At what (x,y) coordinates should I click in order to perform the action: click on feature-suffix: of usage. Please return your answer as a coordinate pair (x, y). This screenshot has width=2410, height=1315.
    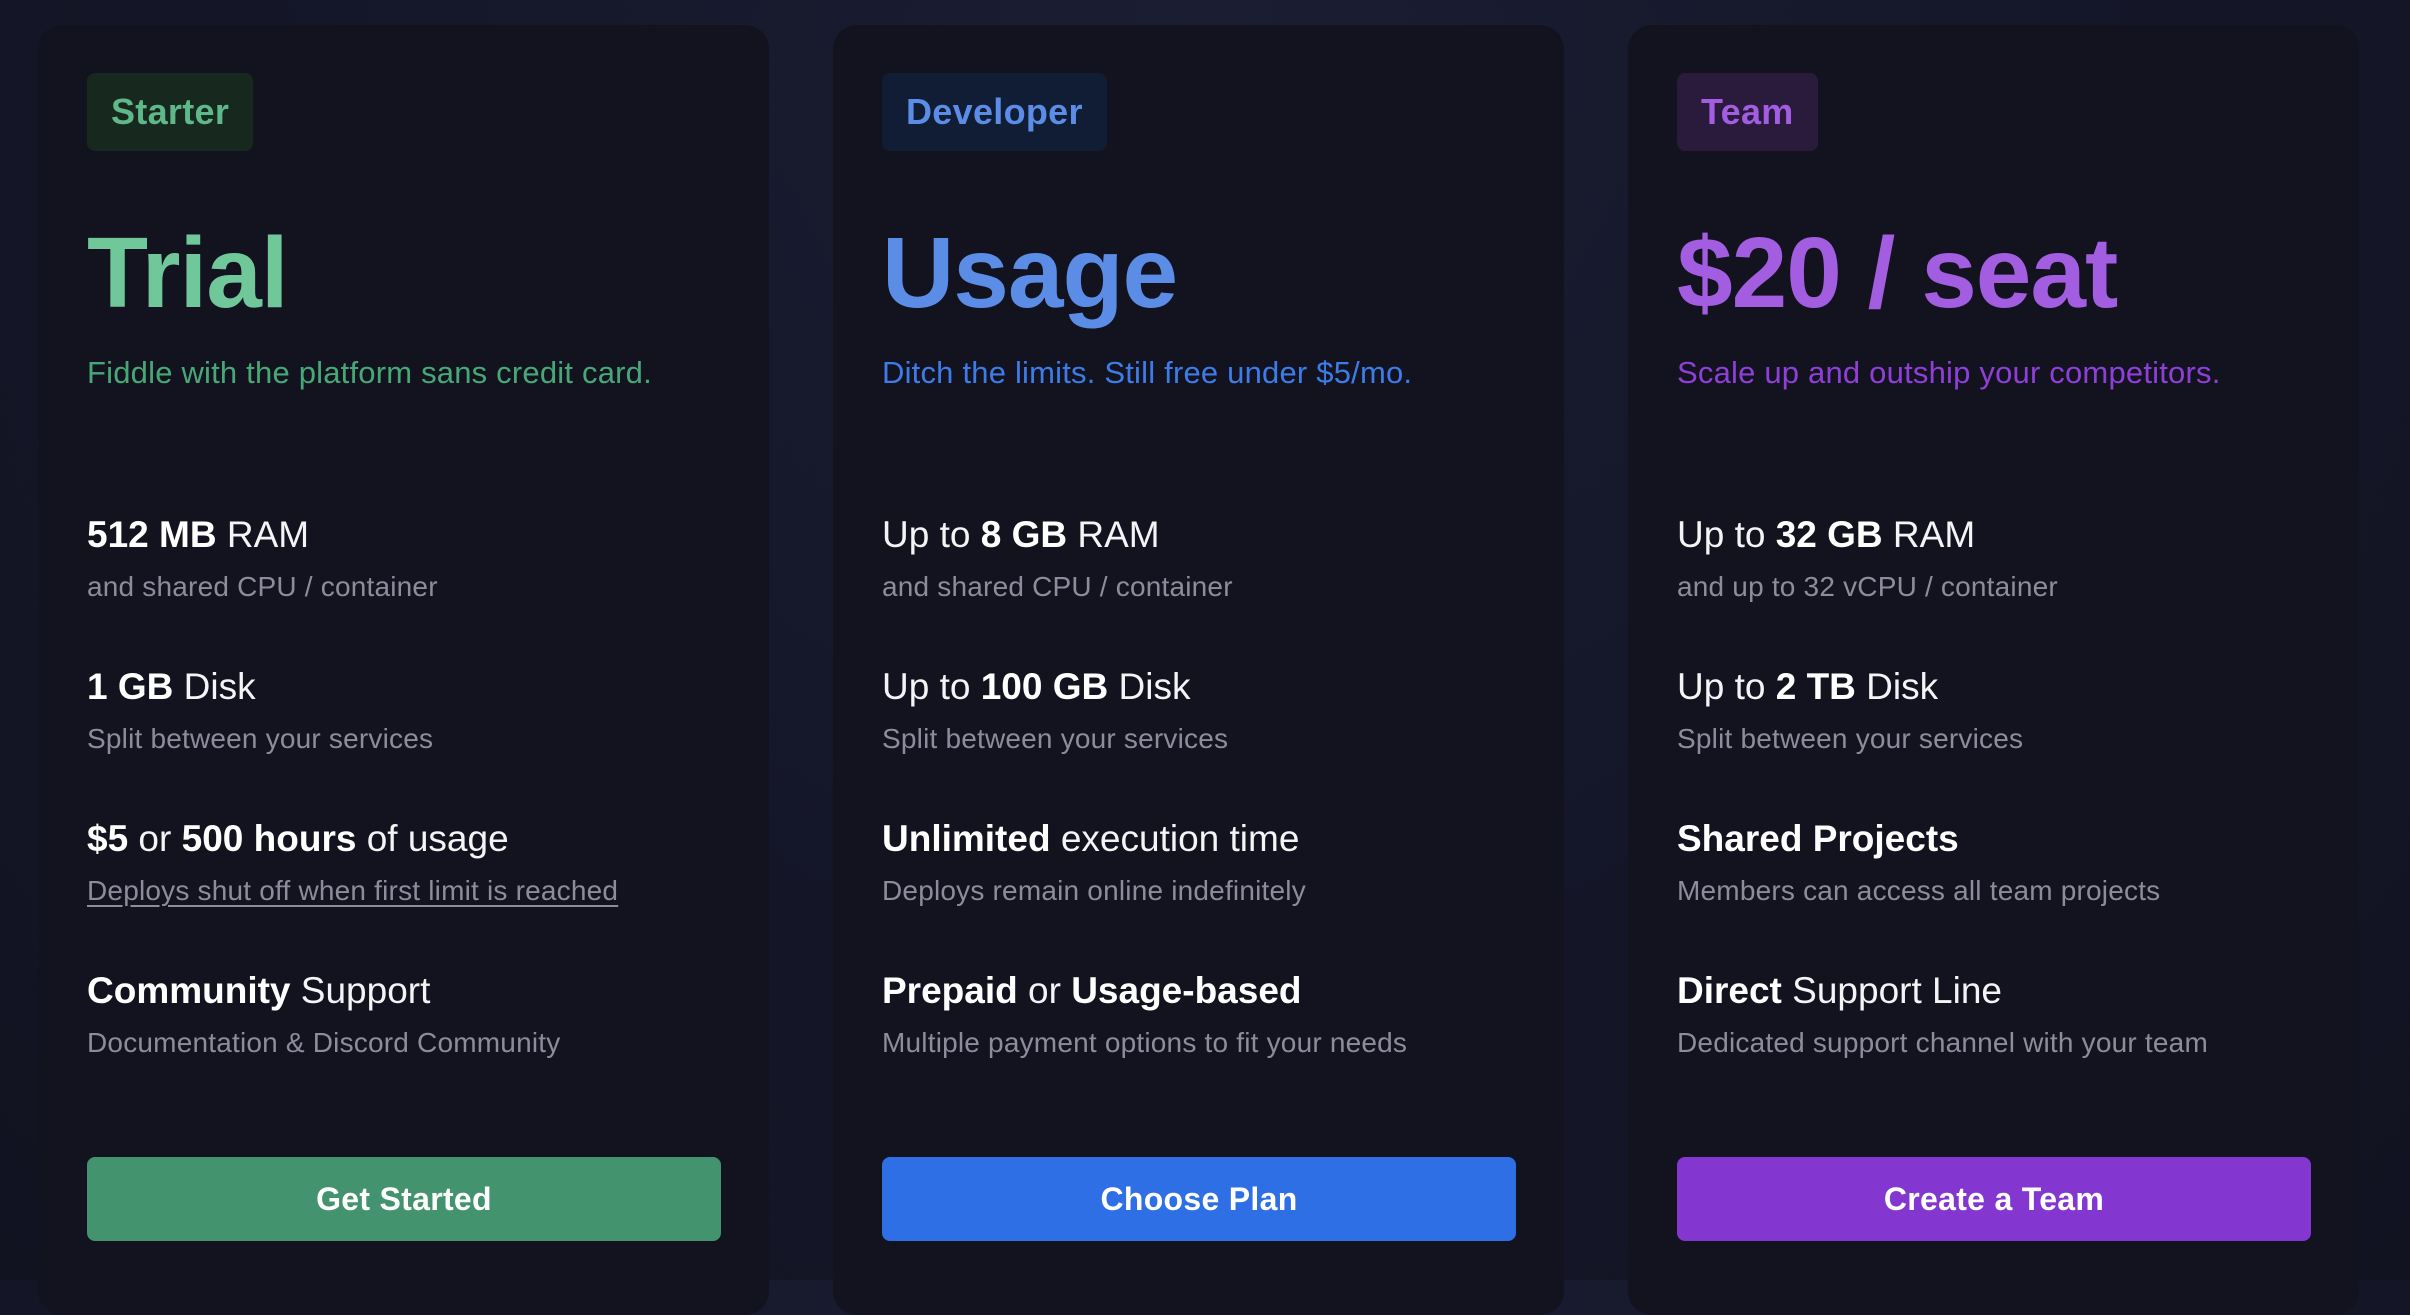
    Looking at the image, I should click on (432, 838).